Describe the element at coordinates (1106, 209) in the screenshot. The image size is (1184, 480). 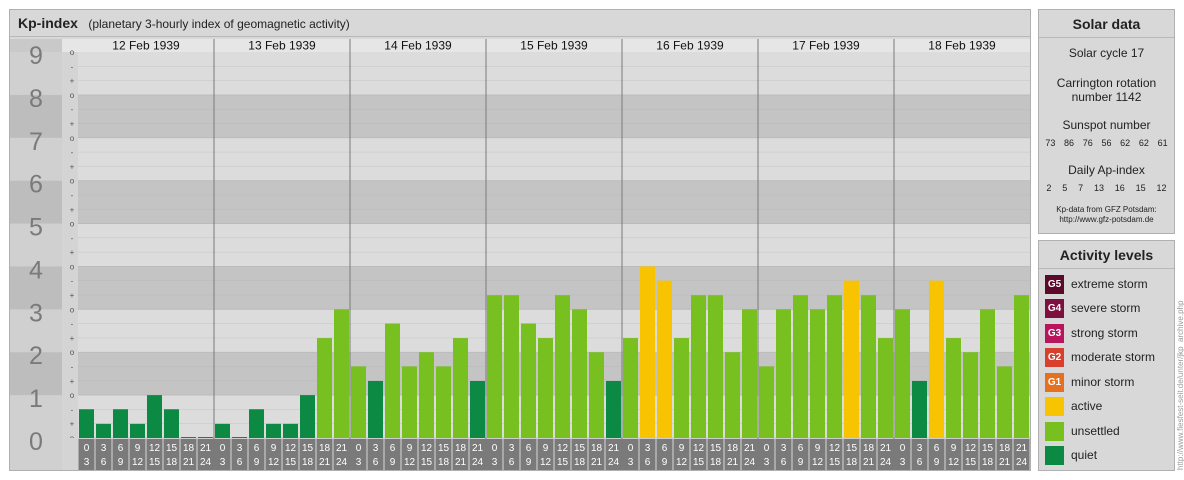
I see `gfz-credit-1: Kp-data from GFZ Potsdam:` at that location.